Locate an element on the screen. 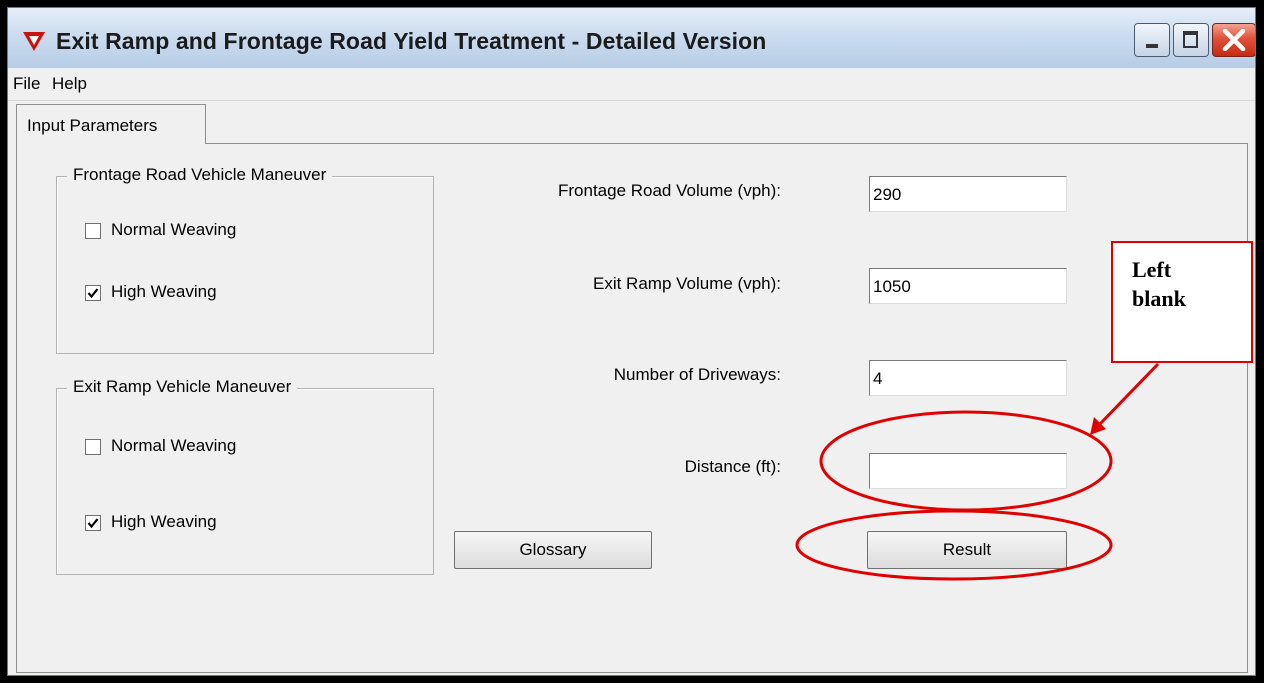 This screenshot has width=1264, height=683. exit-ramp-volume-label: Exit Ramp Volume (vph): is located at coordinates (686, 283).